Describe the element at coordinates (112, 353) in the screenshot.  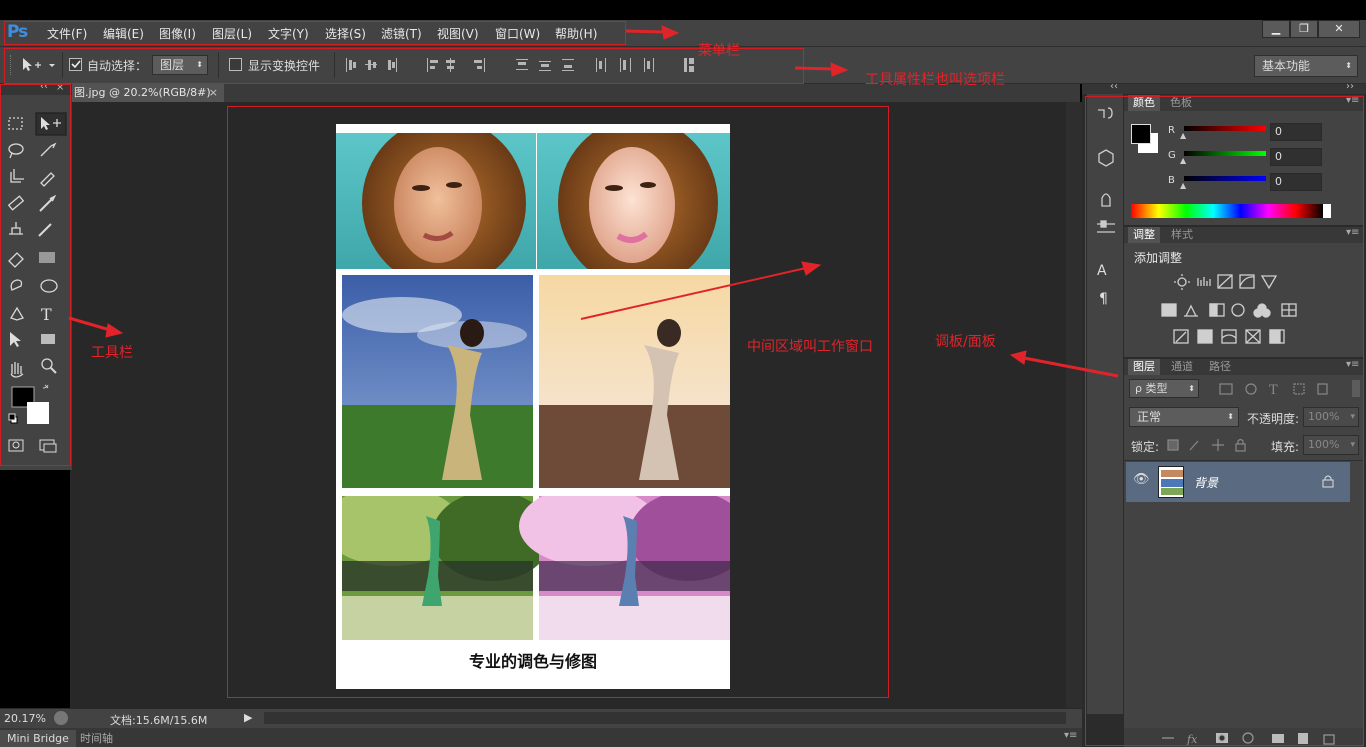
I see `toolbar-annotation: 工具栏` at that location.